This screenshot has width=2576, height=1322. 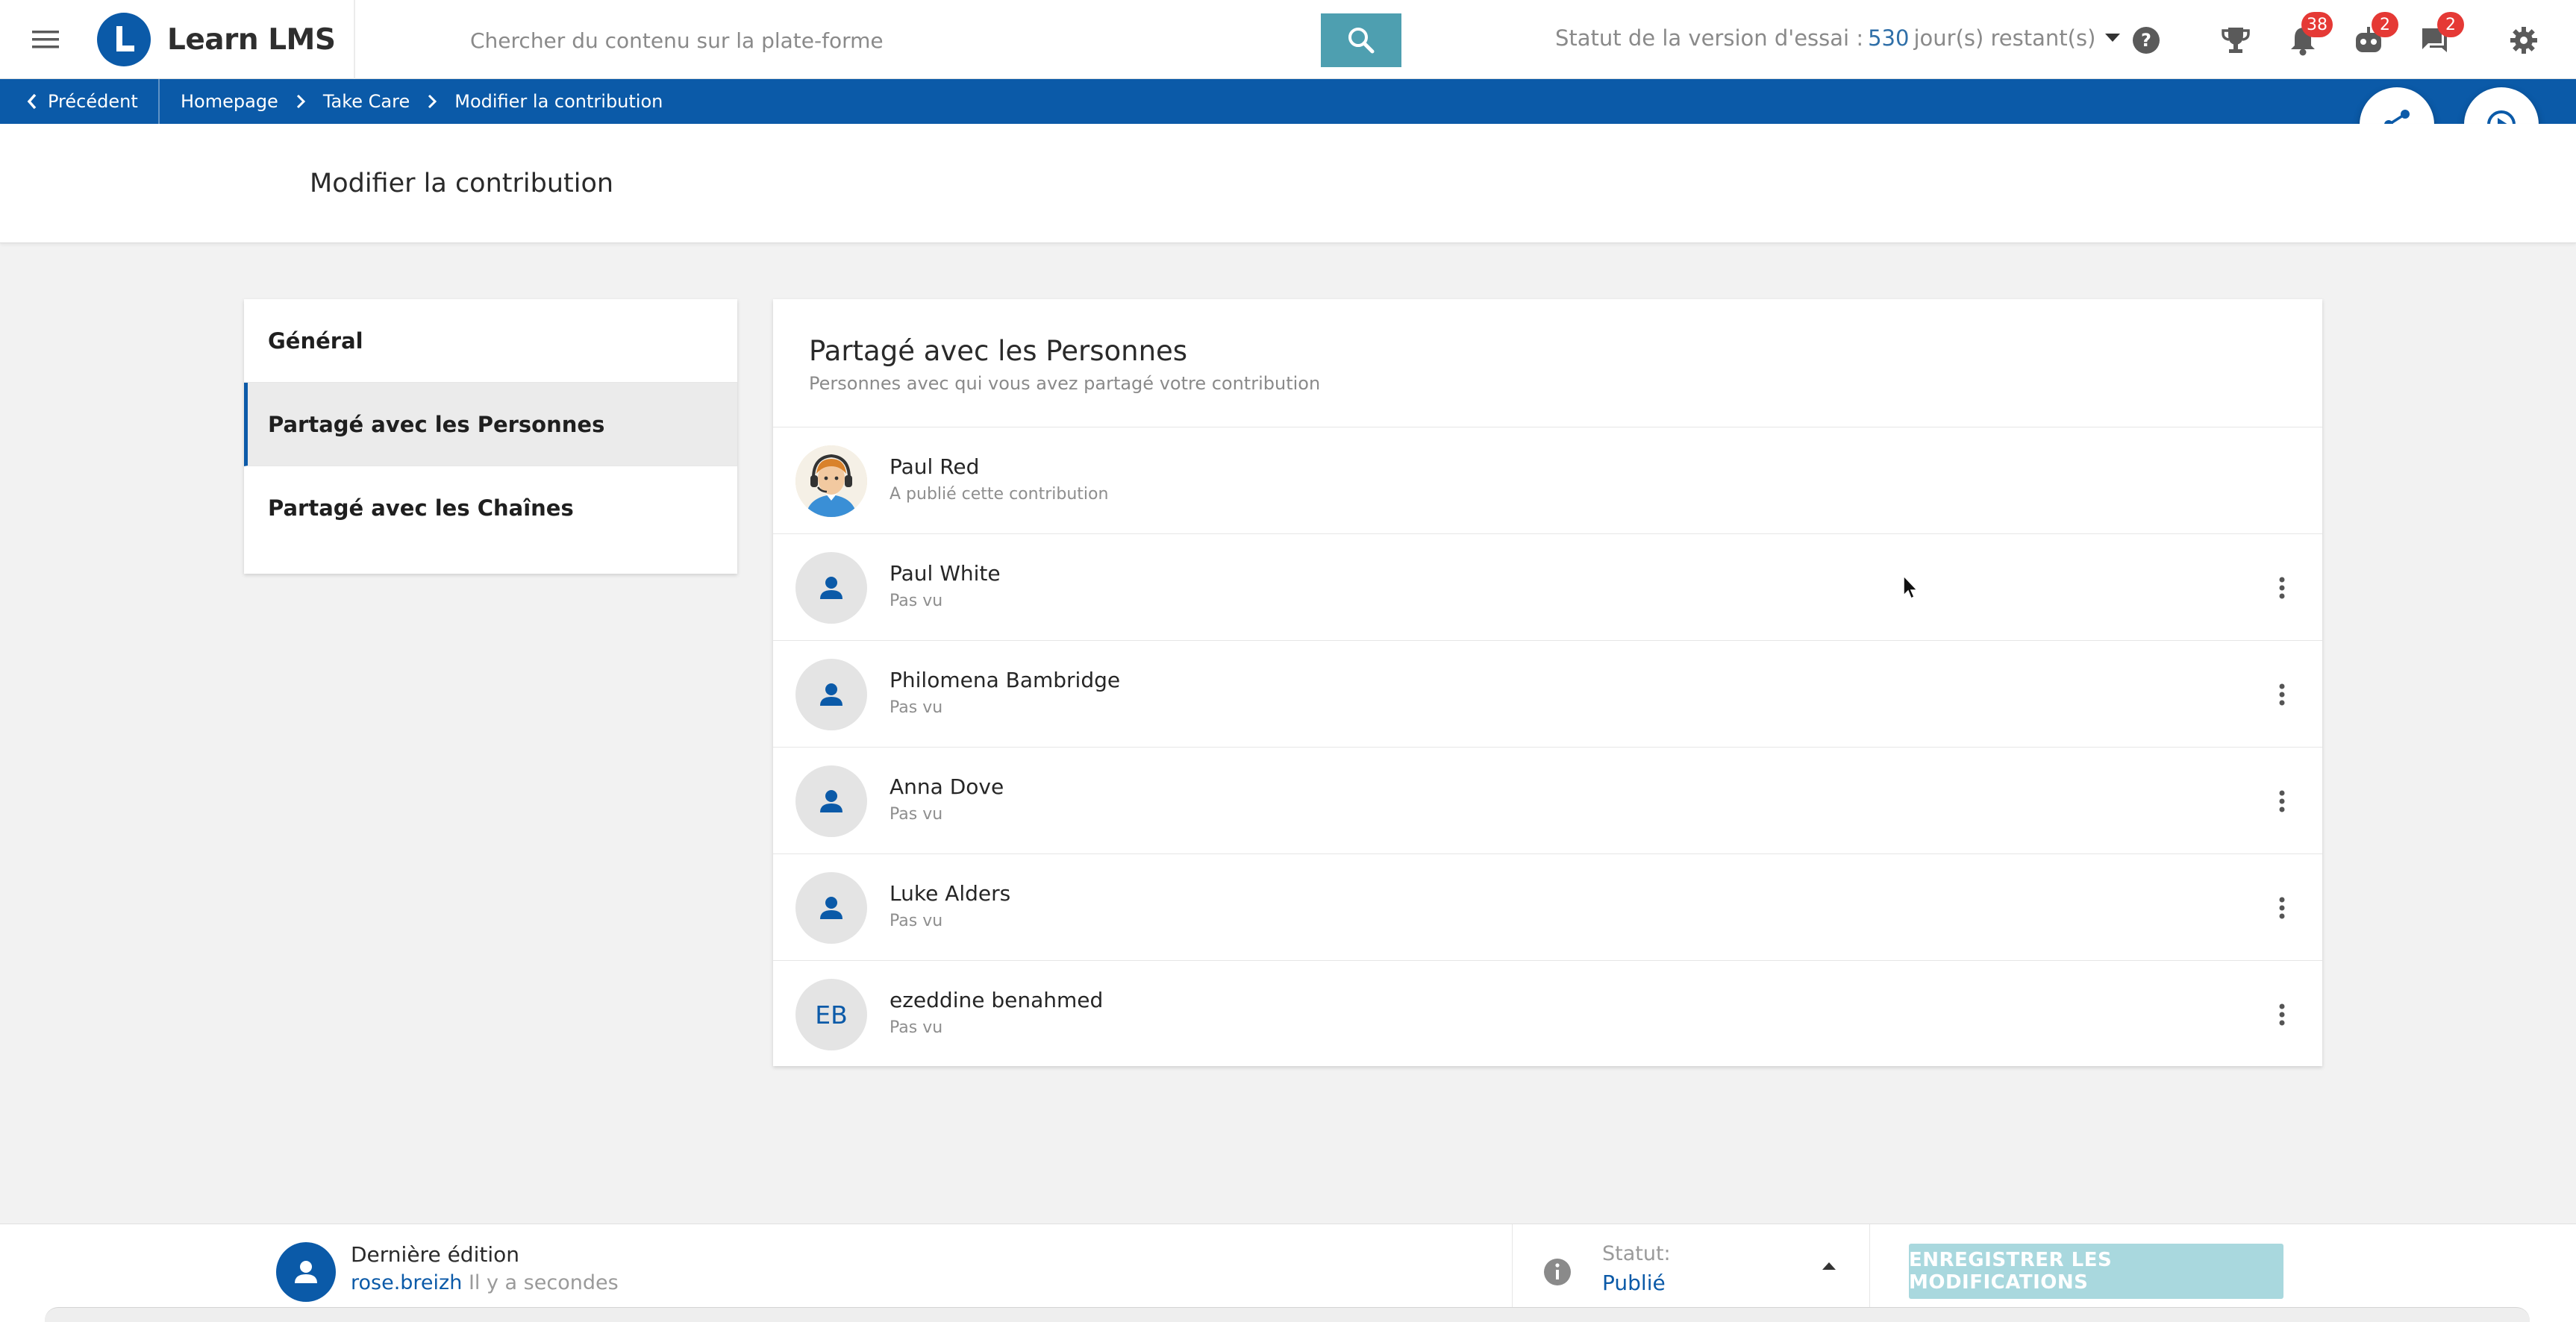 I want to click on page-title: Modifier la contribution, so click(x=462, y=183).